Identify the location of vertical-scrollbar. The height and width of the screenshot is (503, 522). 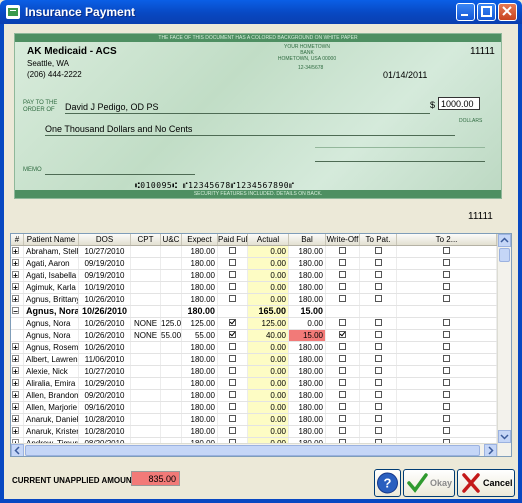
(504, 345).